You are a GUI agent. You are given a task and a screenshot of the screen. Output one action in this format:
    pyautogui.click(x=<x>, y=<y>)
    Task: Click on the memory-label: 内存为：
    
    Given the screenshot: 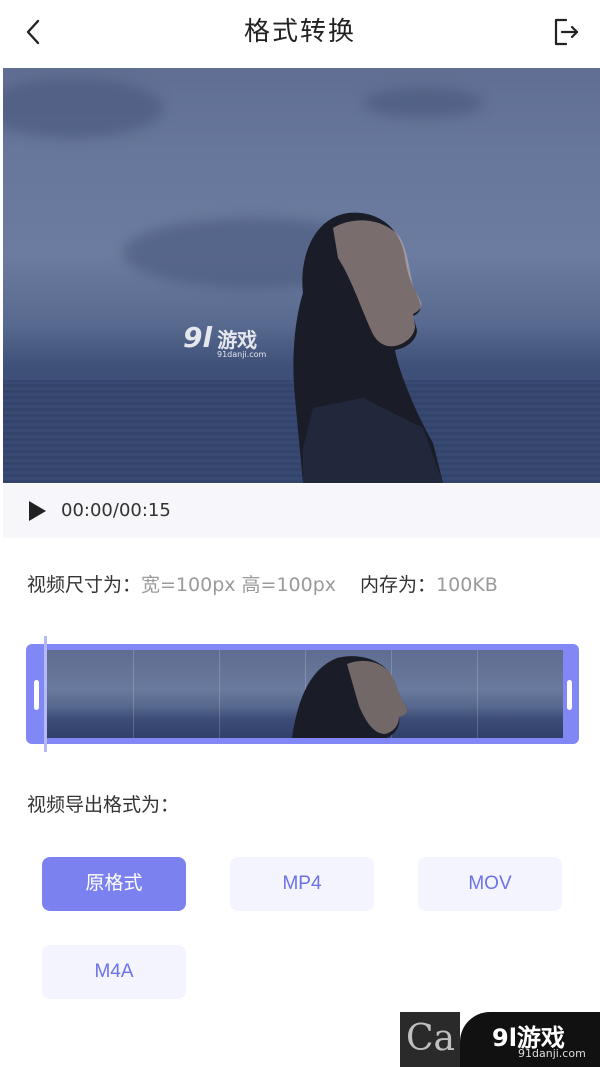 What is the action you would take?
    pyautogui.click(x=398, y=585)
    